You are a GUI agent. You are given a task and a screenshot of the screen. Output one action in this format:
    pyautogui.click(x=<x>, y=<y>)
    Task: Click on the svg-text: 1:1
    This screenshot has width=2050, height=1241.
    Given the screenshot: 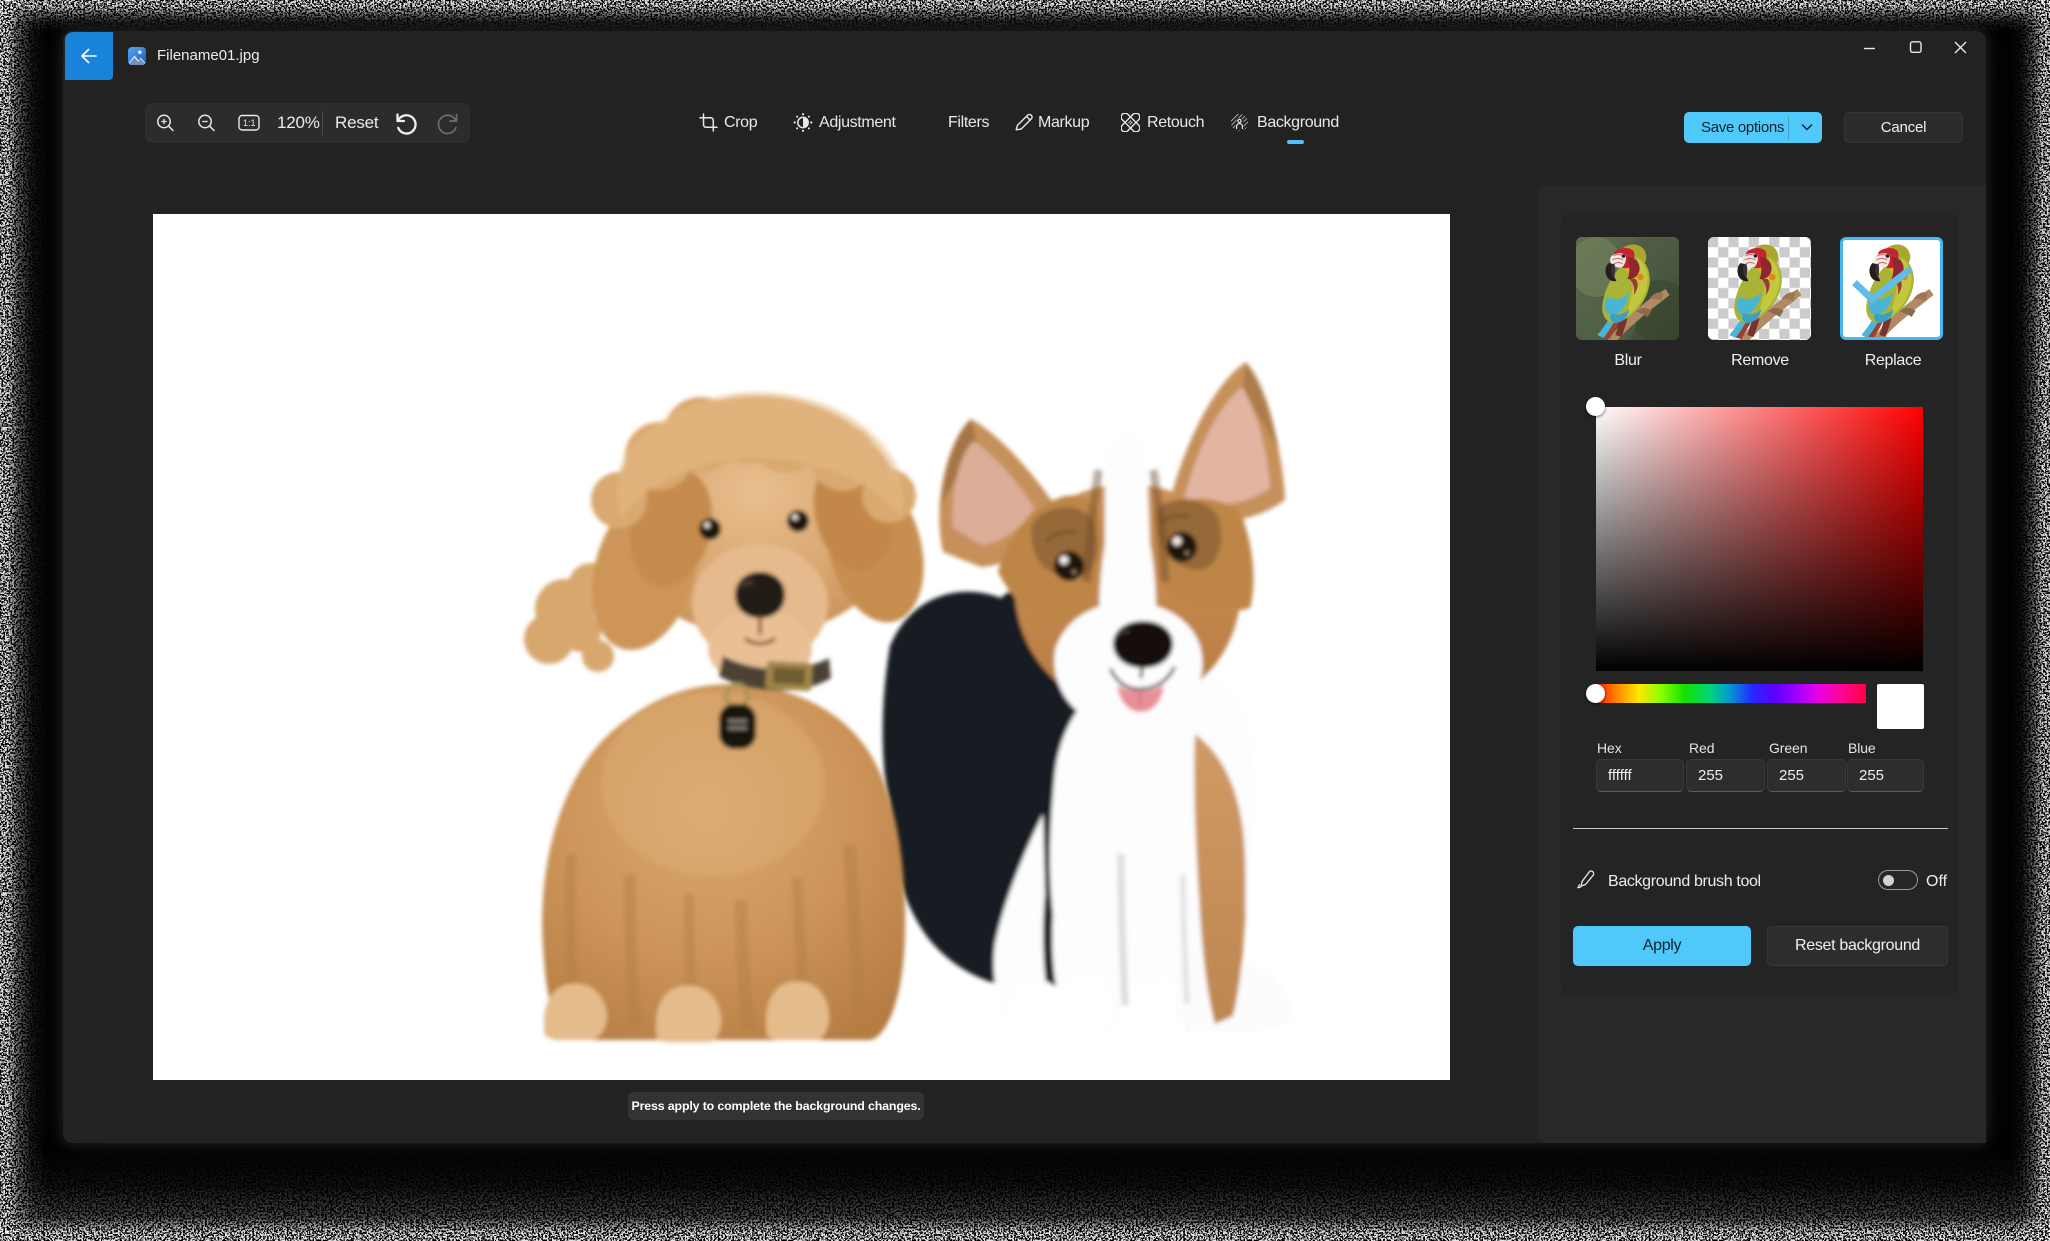 What is the action you would take?
    pyautogui.click(x=249, y=123)
    